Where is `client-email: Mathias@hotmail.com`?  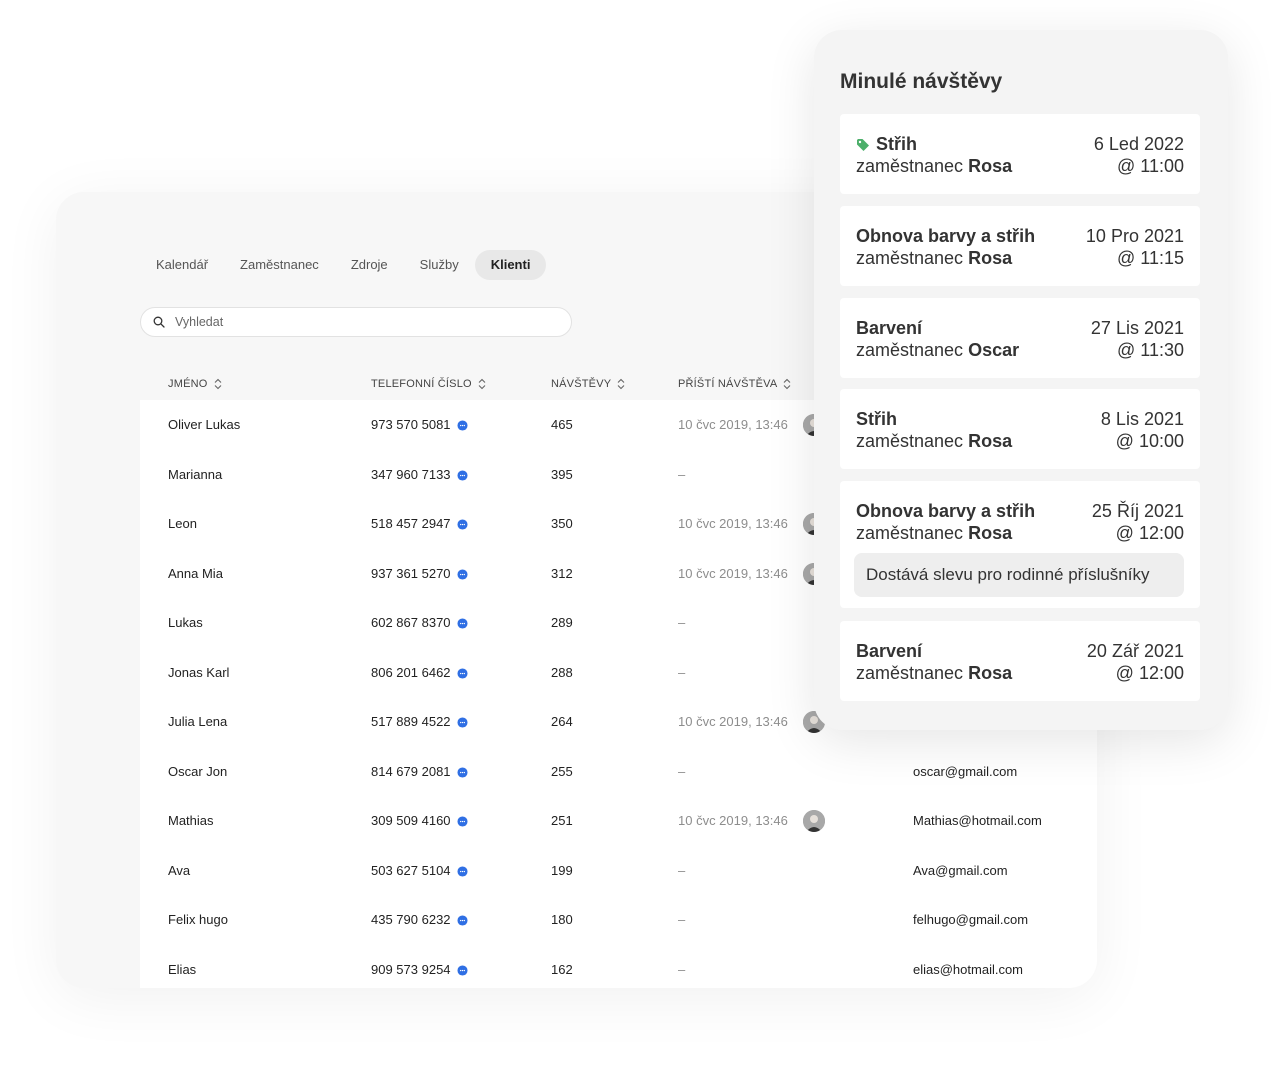 client-email: Mathias@hotmail.com is located at coordinates (977, 820).